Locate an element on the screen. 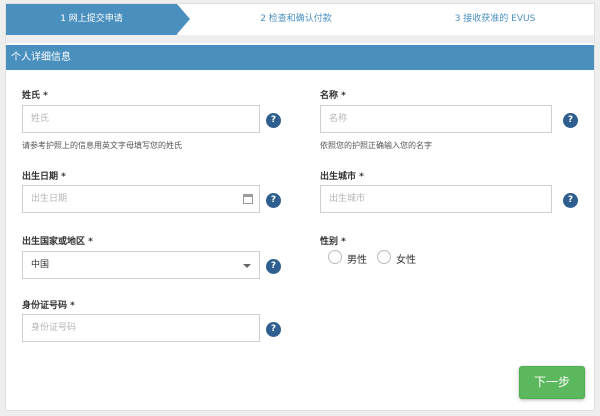  given-name-help-icon: ? is located at coordinates (570, 120).